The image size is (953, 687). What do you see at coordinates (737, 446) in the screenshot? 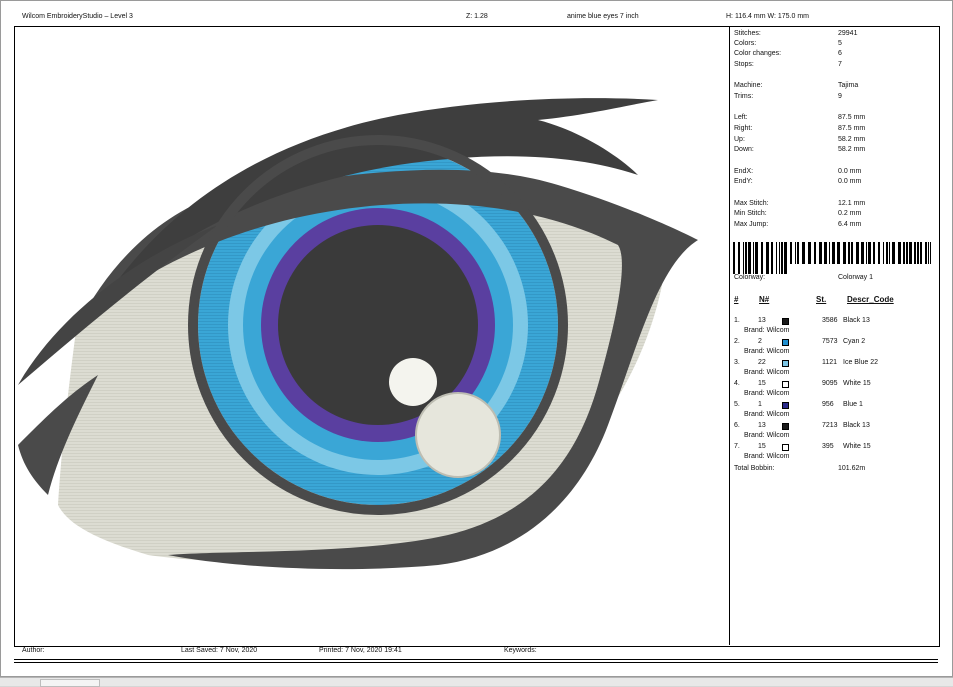
I see `color-row-index: 7.` at bounding box center [737, 446].